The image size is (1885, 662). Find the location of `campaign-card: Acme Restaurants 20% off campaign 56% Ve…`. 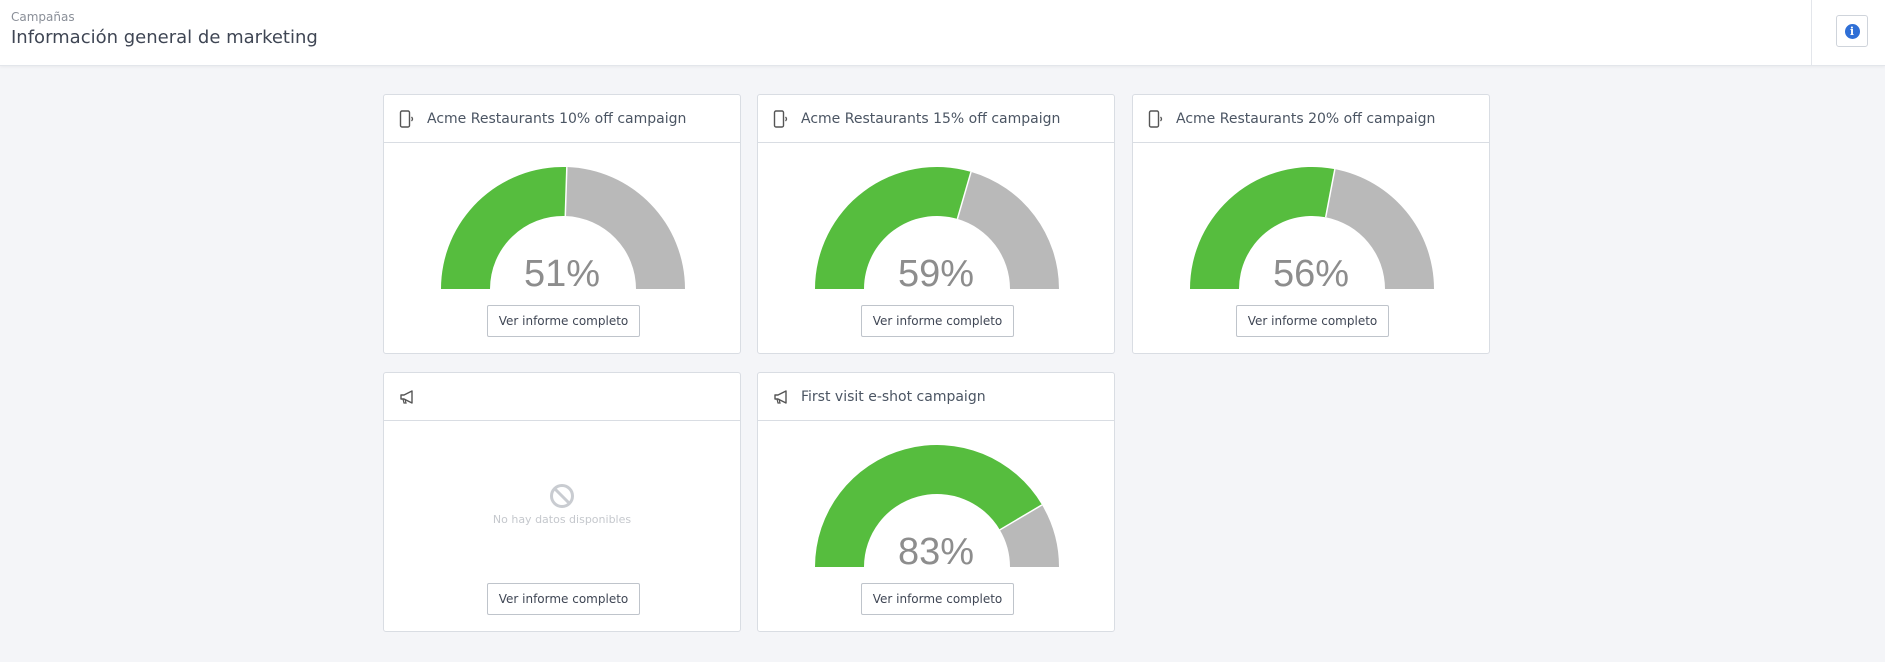

campaign-card: Acme Restaurants 20% off campaign 56% Ve… is located at coordinates (1311, 224).